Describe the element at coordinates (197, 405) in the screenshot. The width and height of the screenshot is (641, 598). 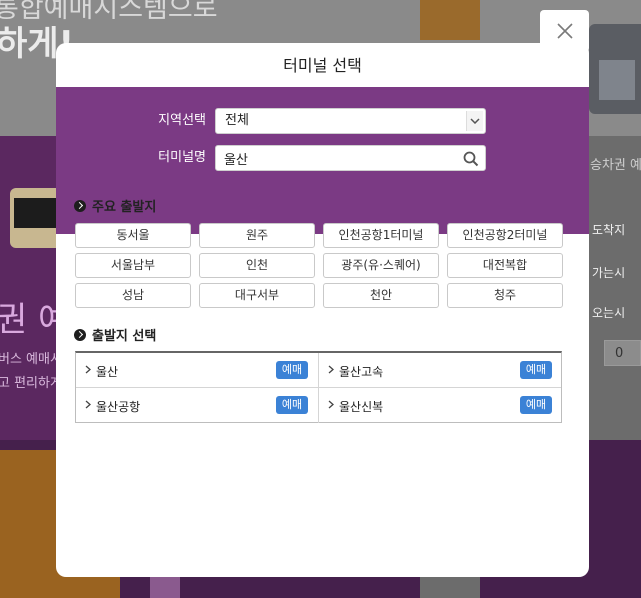
I see `departure-item: 울산공항 예매` at that location.